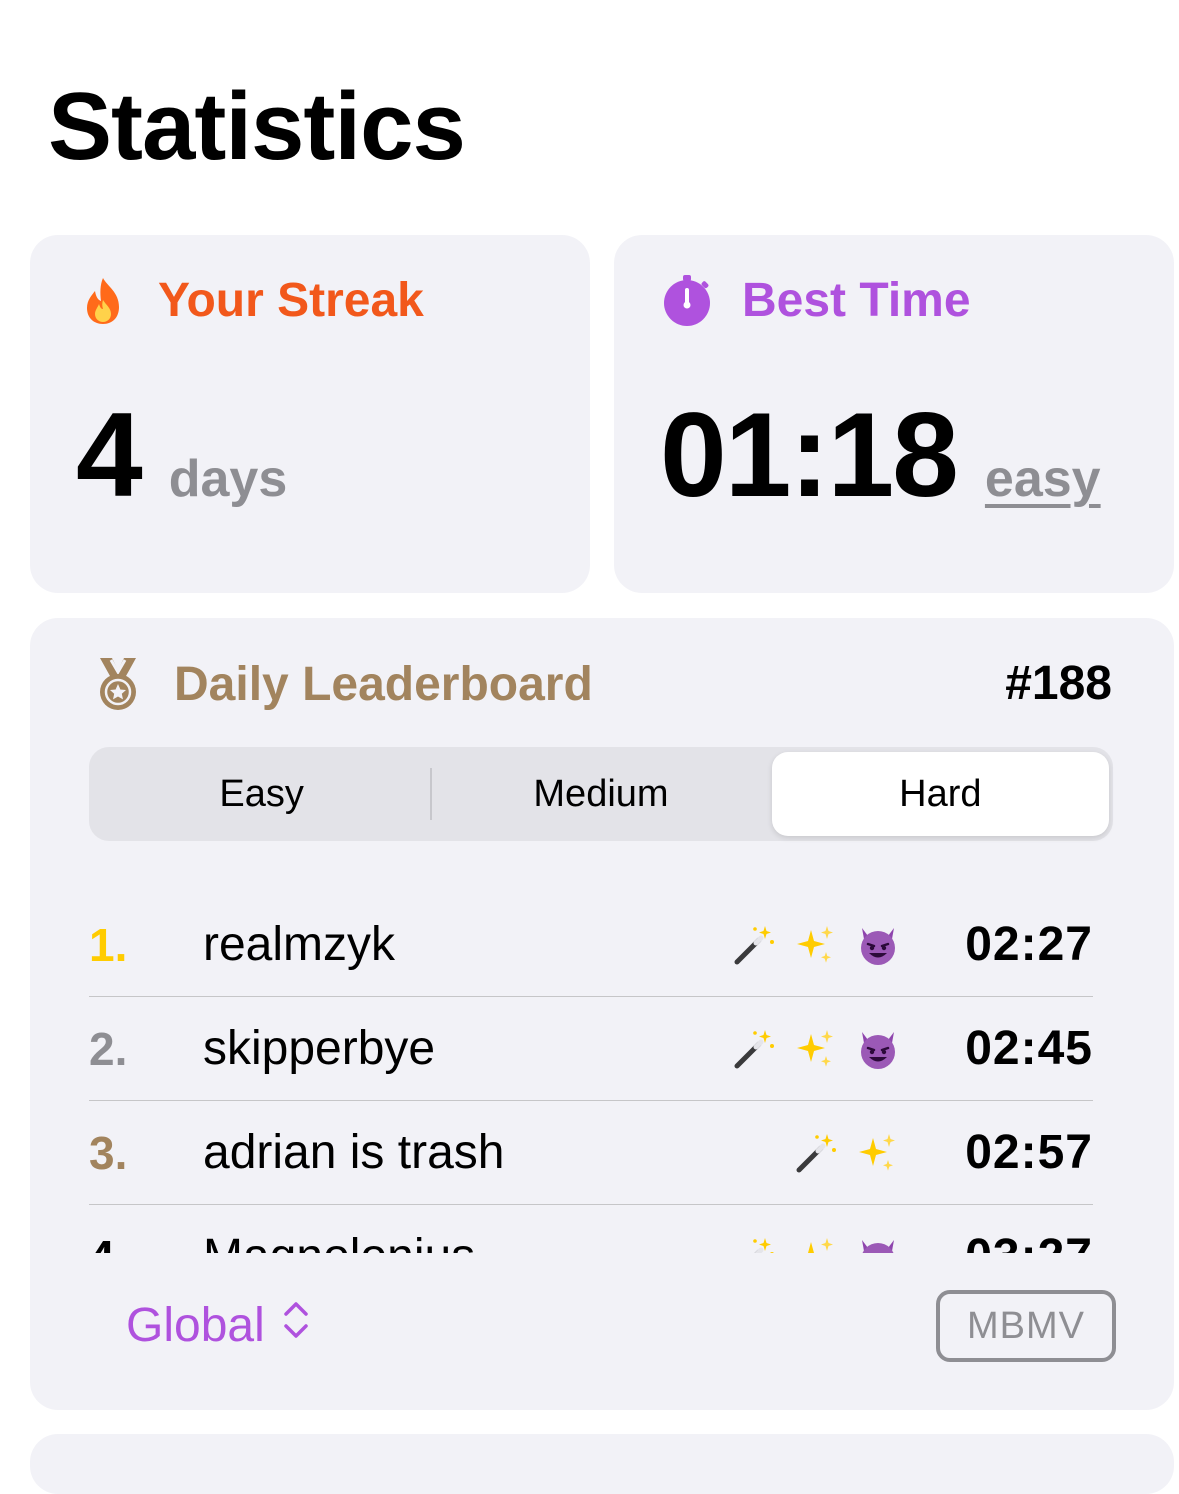 This screenshot has height=1494, width=1179. I want to click on best-time-value-row: 01:18 easy, so click(880, 455).